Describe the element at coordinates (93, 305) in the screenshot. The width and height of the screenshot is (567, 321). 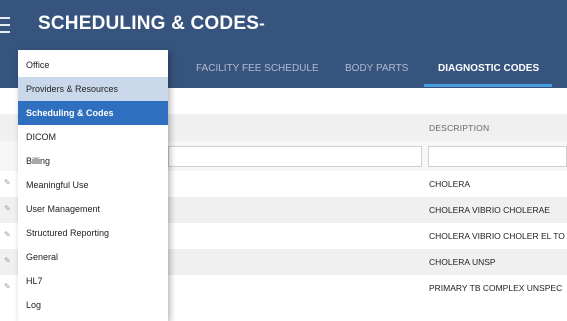
I see `menu-item-log: Log` at that location.